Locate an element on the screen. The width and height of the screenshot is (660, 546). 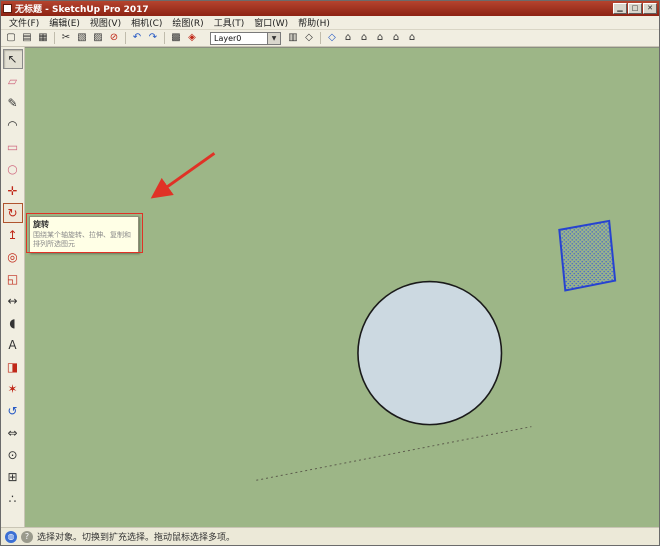
circle-icon: ○ is located at coordinates (12, 169).